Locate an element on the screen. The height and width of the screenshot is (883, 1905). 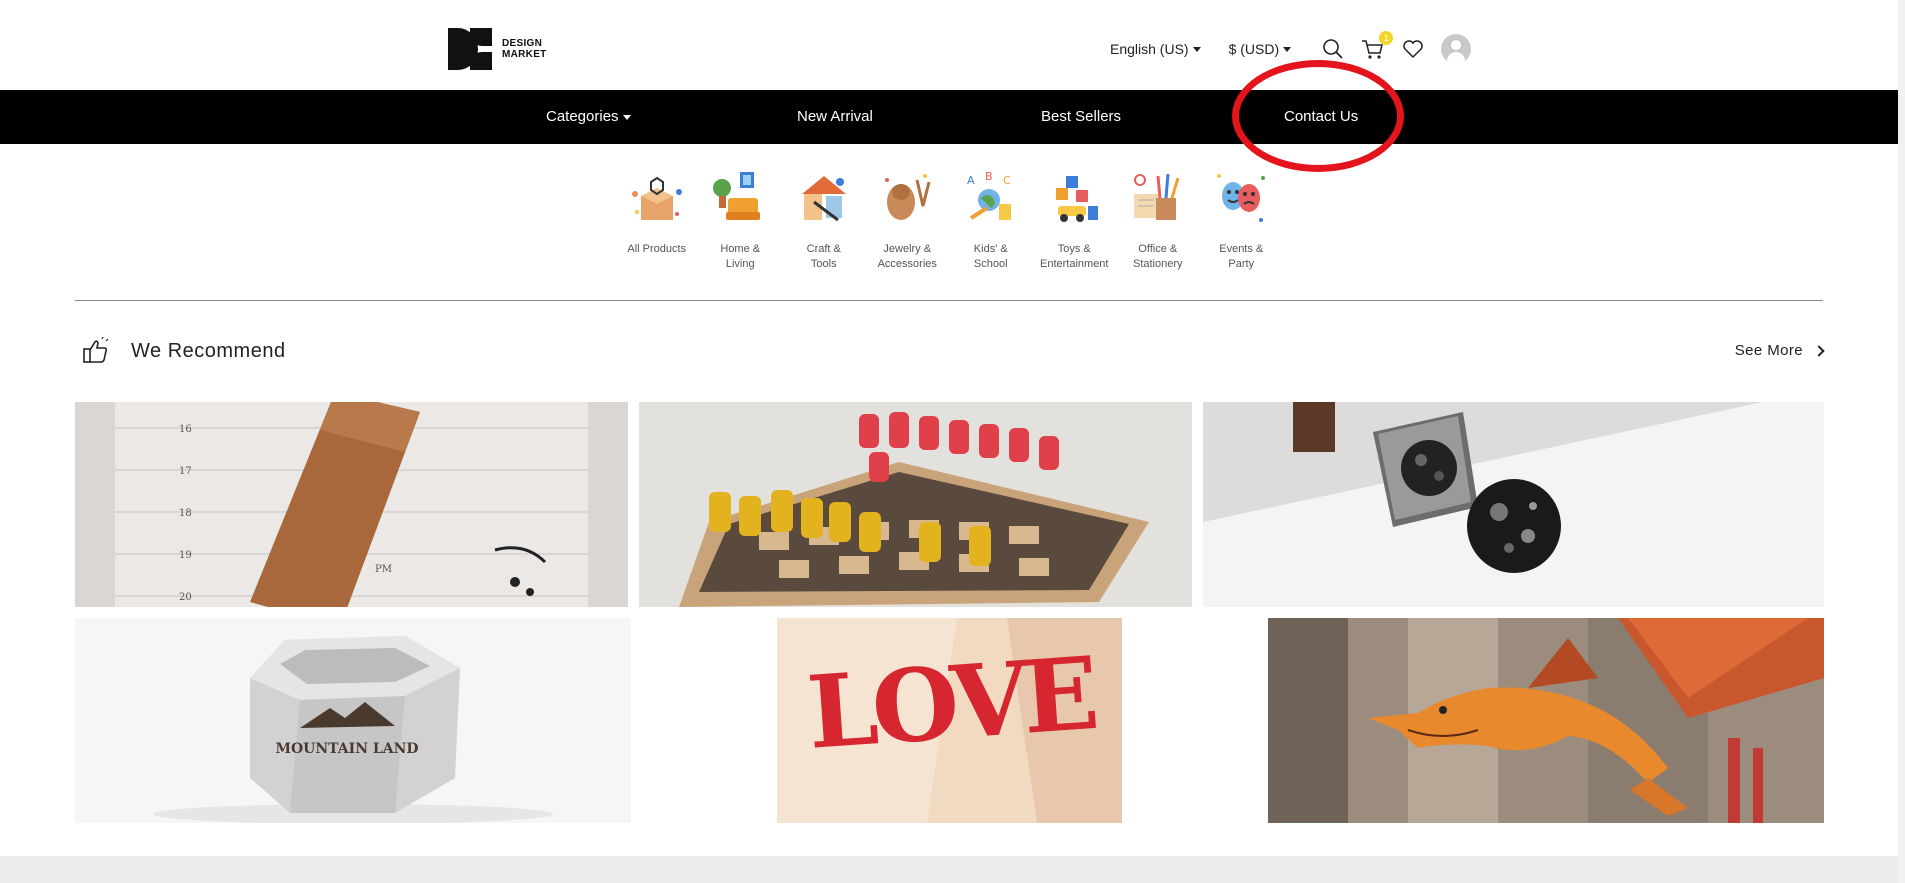
see-more-link: See More is located at coordinates (1779, 350).